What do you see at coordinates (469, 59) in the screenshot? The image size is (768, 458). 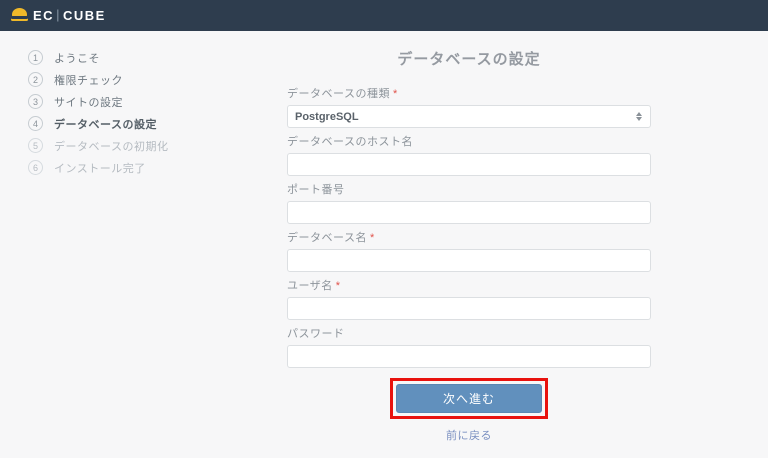 I see `page-title: データベースの設定` at bounding box center [469, 59].